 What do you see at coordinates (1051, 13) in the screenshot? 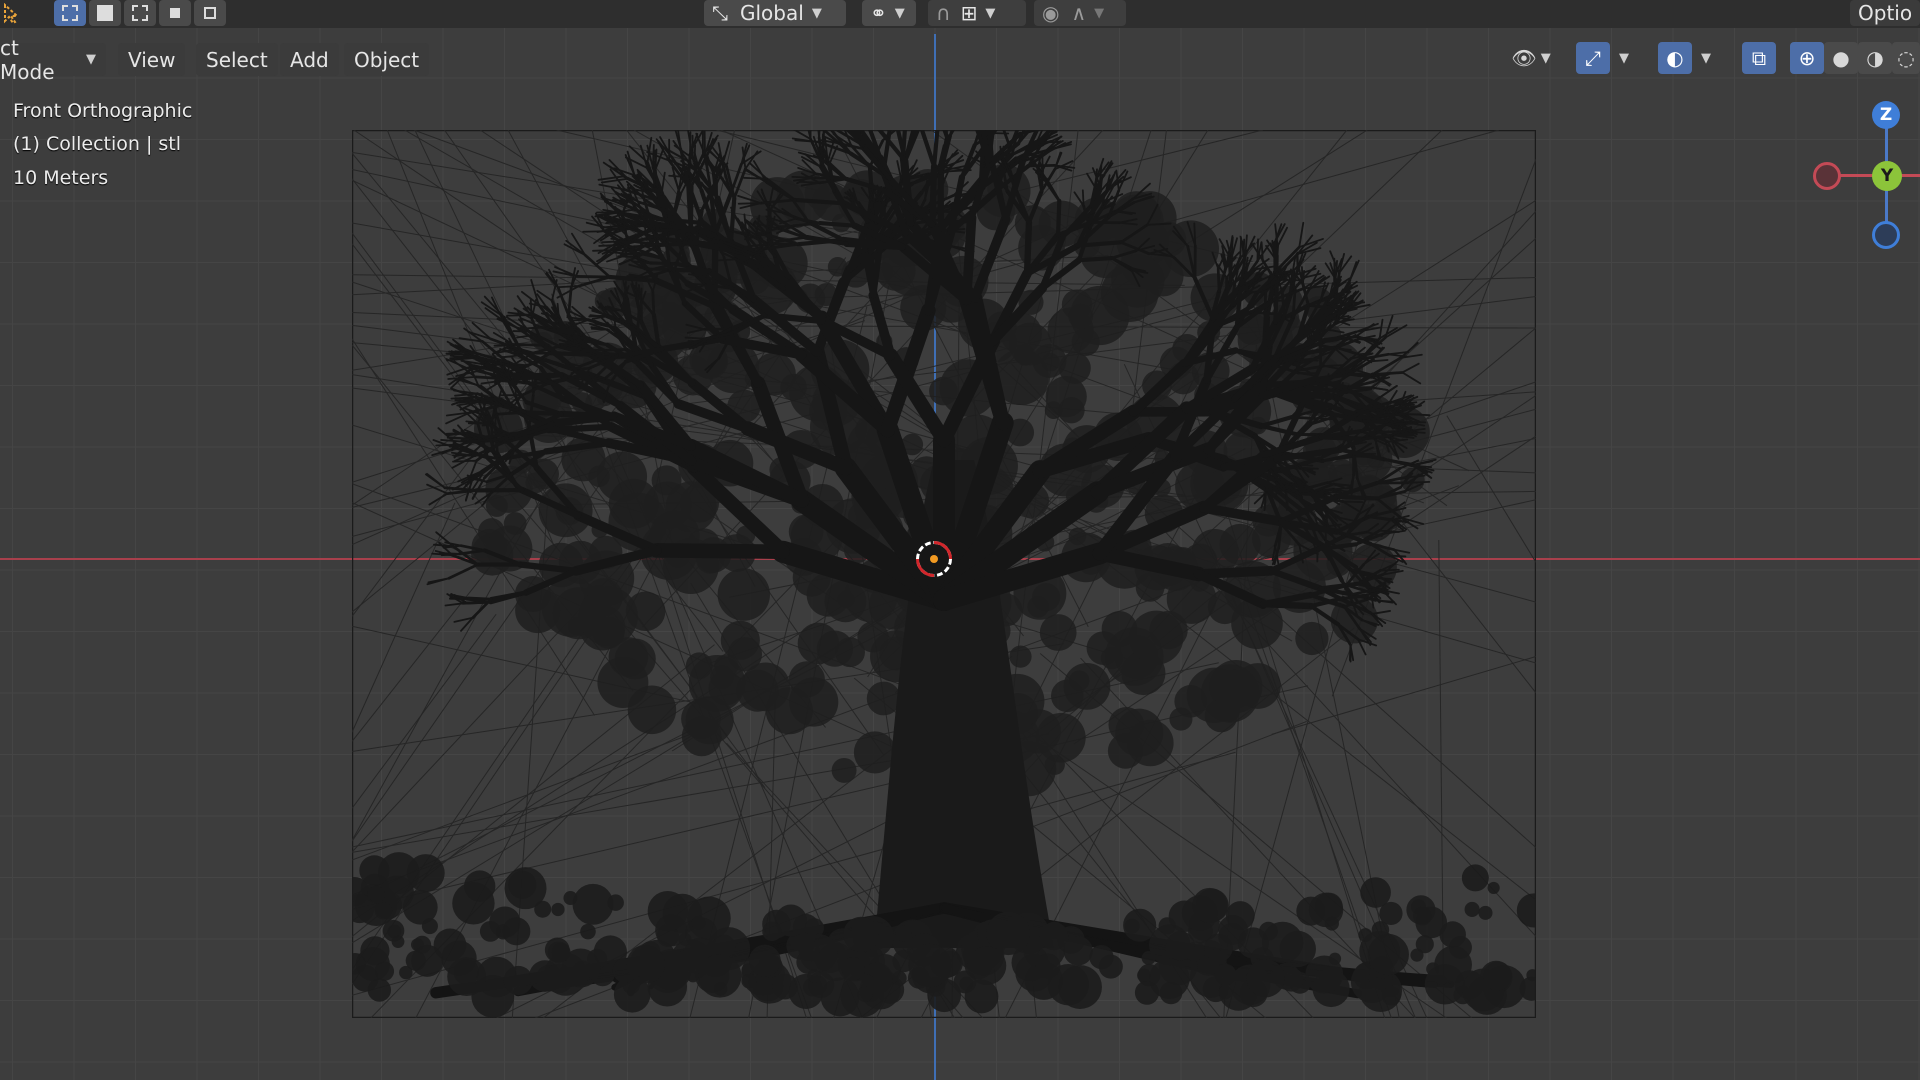
I see `proportional-edit-icon: ◉` at bounding box center [1051, 13].